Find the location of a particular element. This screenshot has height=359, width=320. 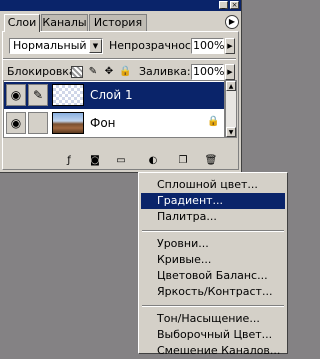

layers-list: ◉ ✎ Слой 1 ◉ Фон 🔒 is located at coordinates (114, 109).